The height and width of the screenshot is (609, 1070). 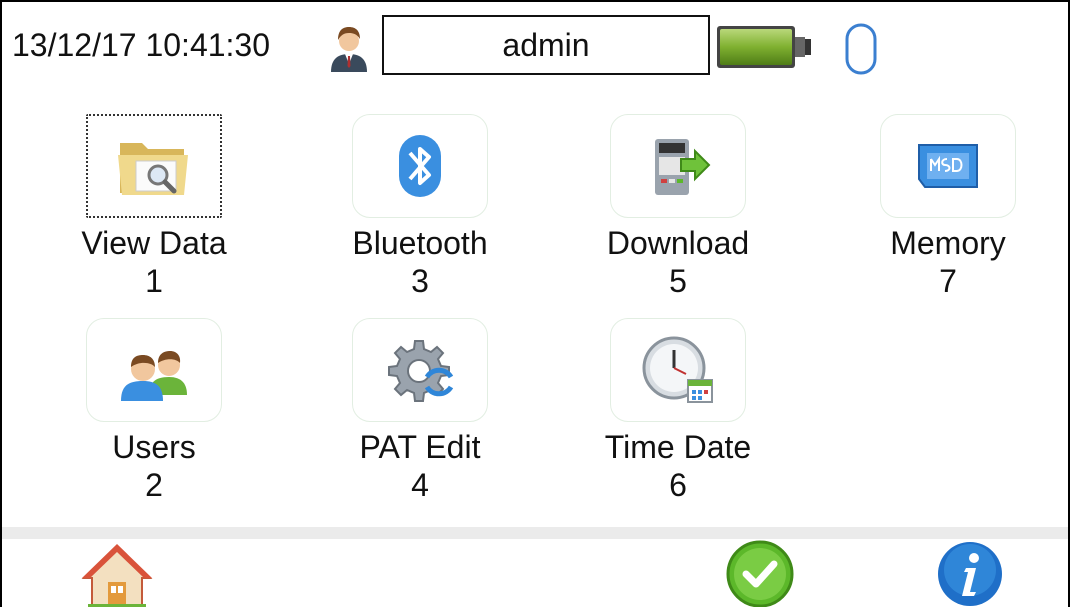 What do you see at coordinates (420, 281) in the screenshot?
I see `menu-number: 3` at bounding box center [420, 281].